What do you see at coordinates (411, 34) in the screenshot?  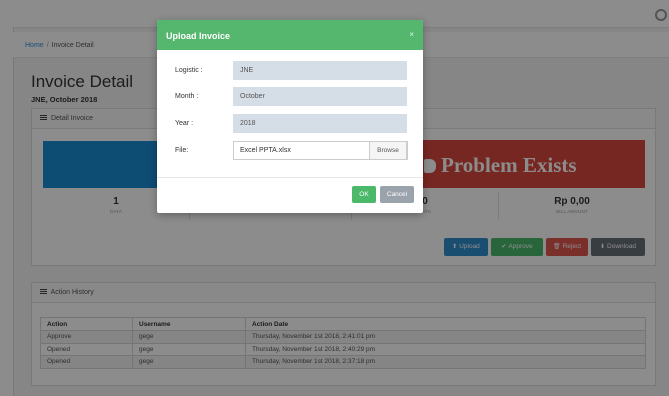 I see `close-icon: ×` at bounding box center [411, 34].